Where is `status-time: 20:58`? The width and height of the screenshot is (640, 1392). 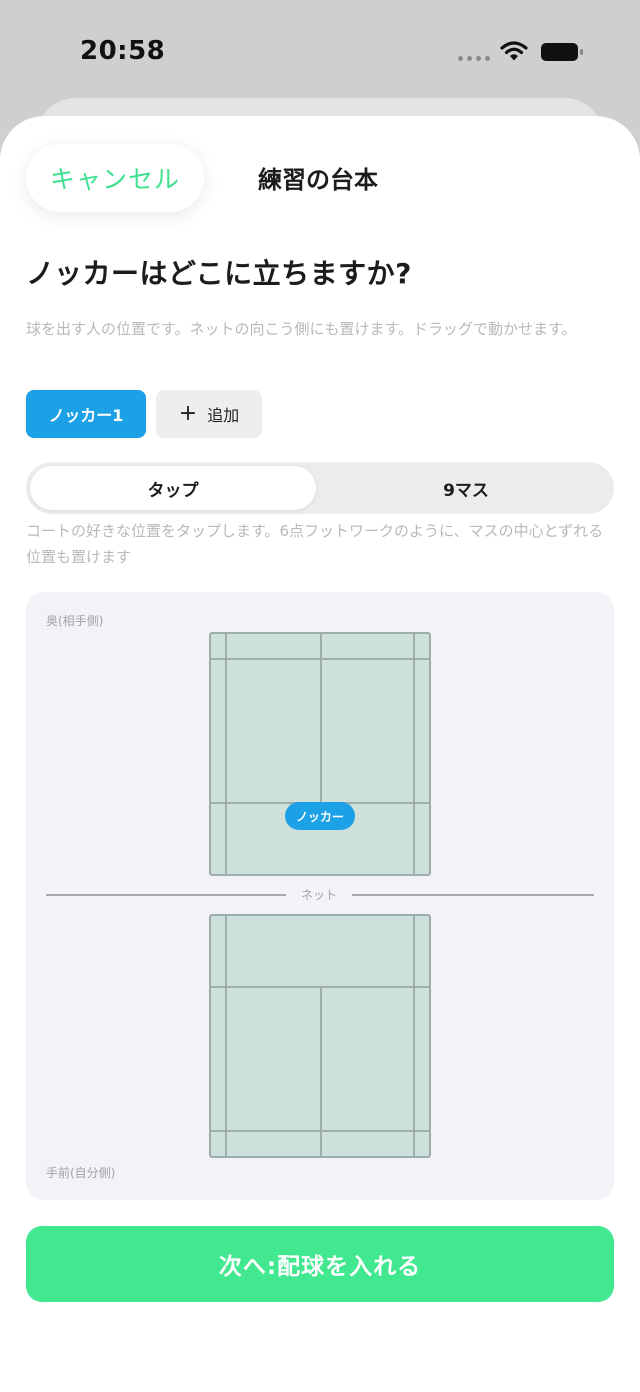
status-time: 20:58 is located at coordinates (123, 51).